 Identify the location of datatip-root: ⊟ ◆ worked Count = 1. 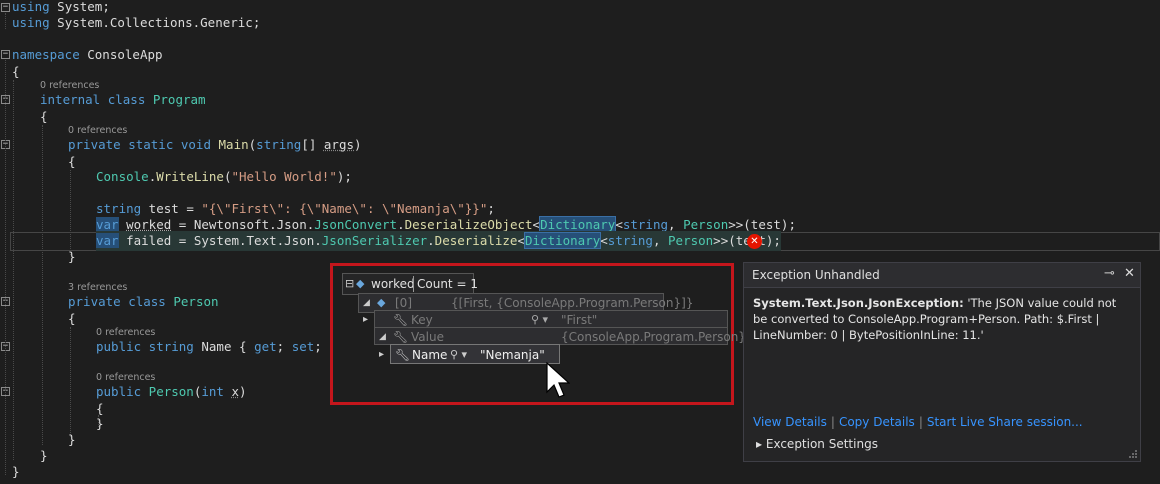
(410, 284).